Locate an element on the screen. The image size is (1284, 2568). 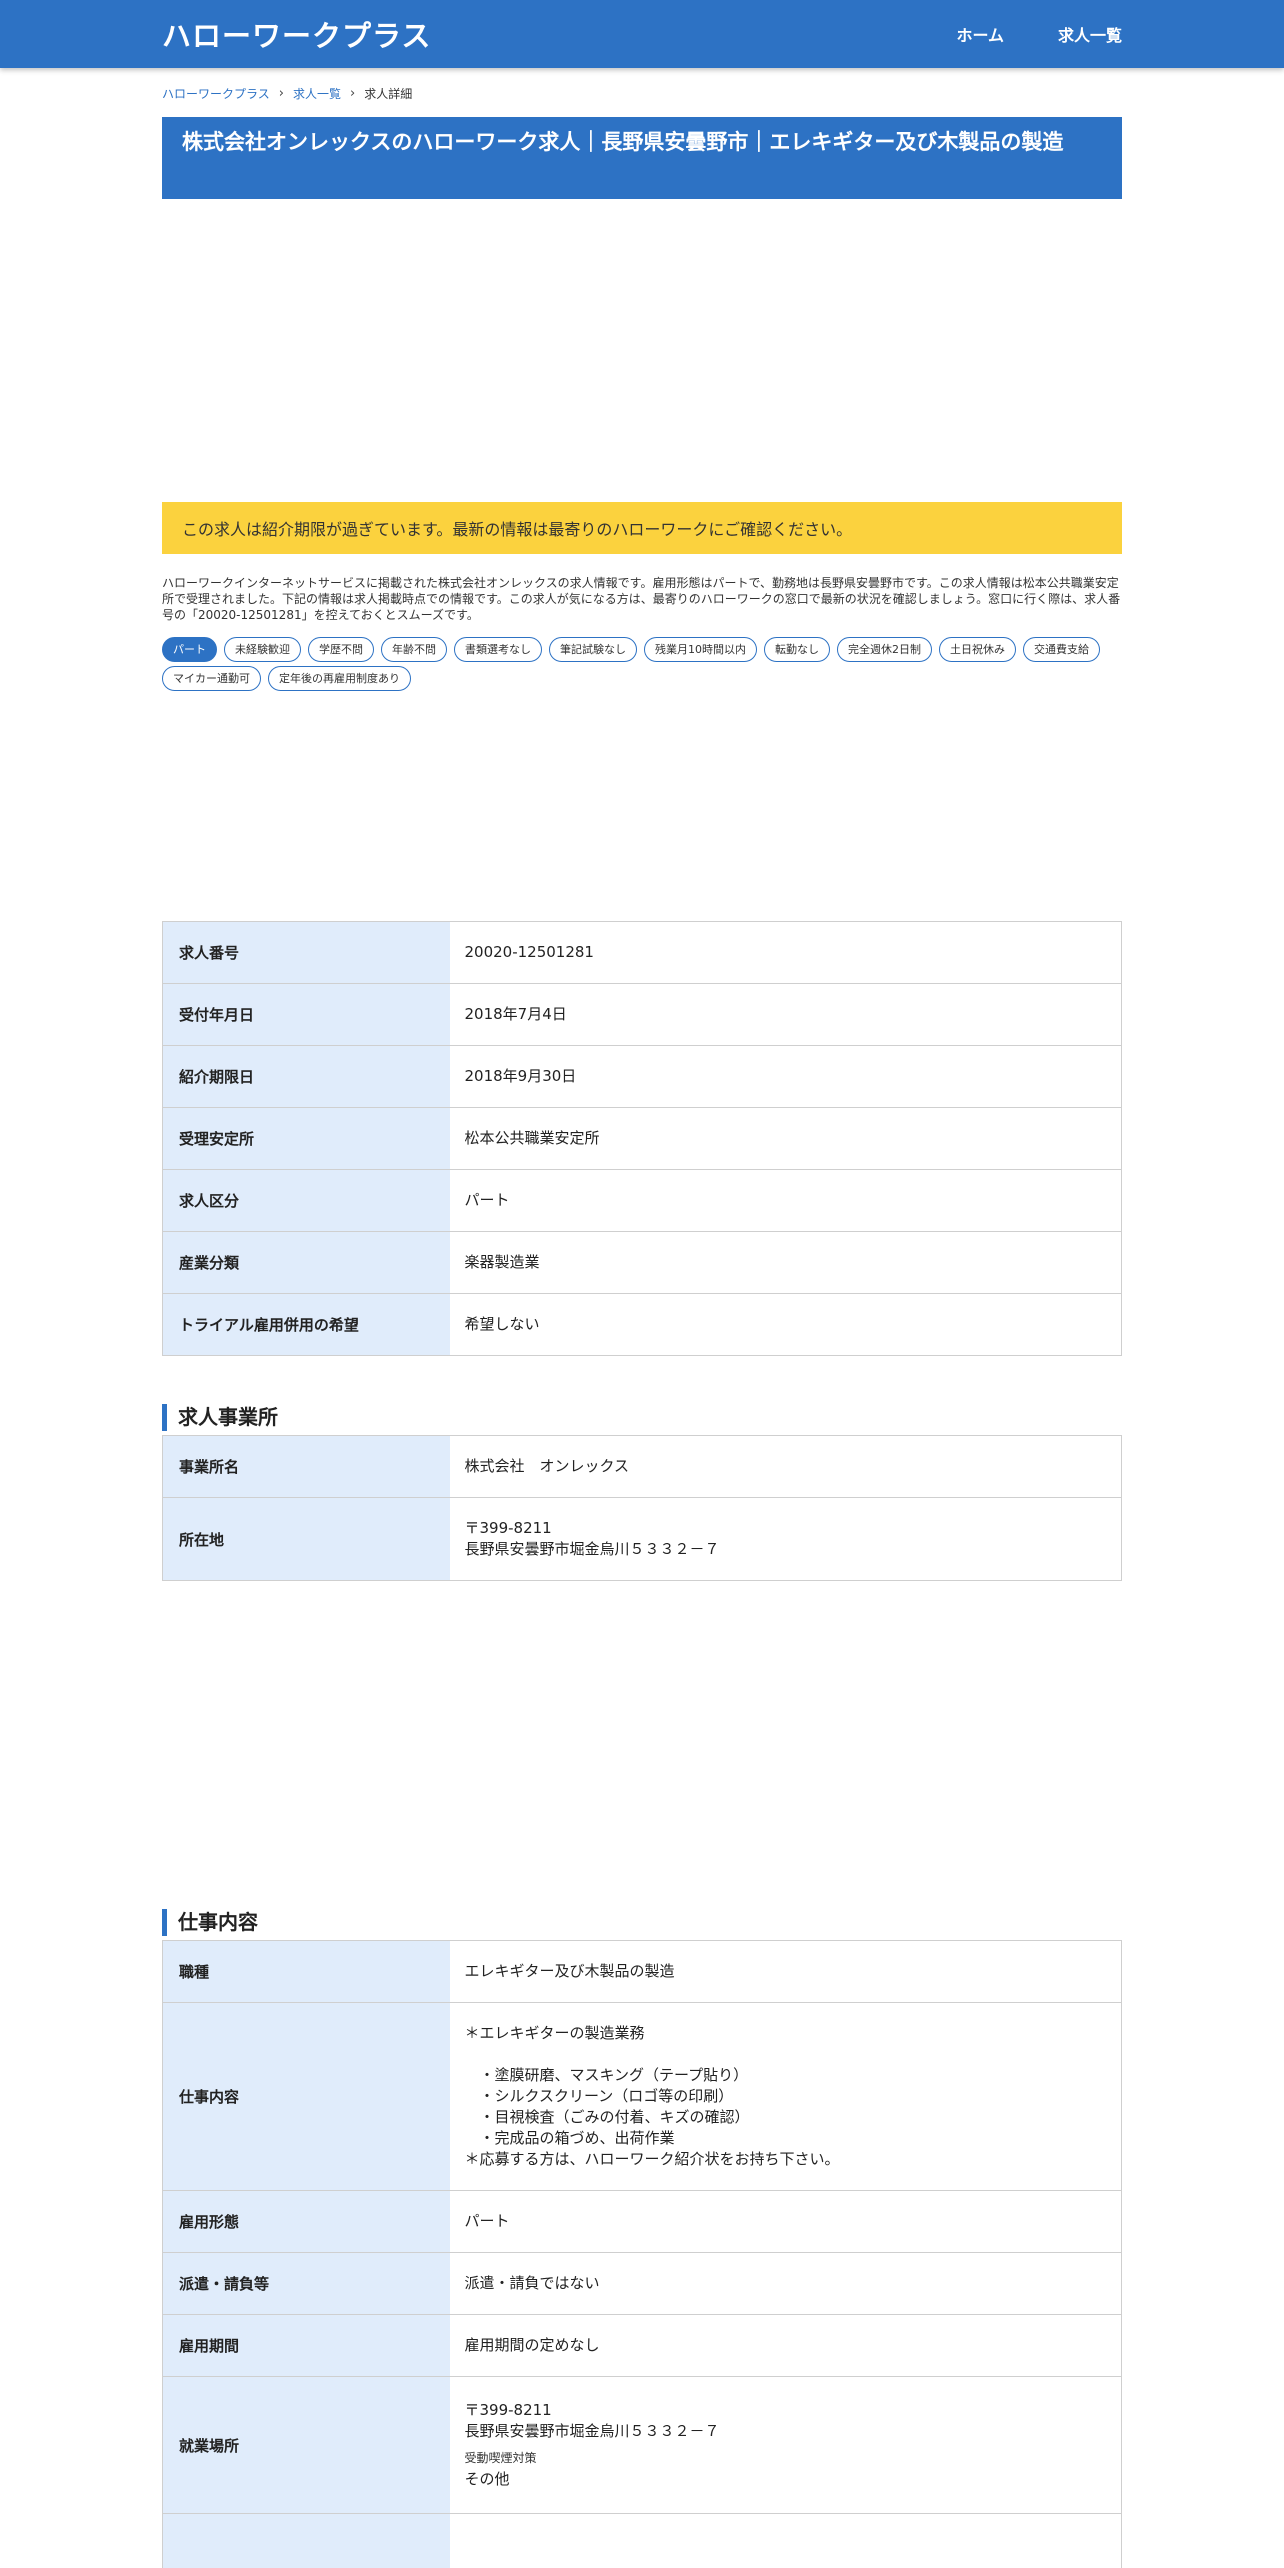
main-nav: ホーム 求人一覧 is located at coordinates (1039, 34).